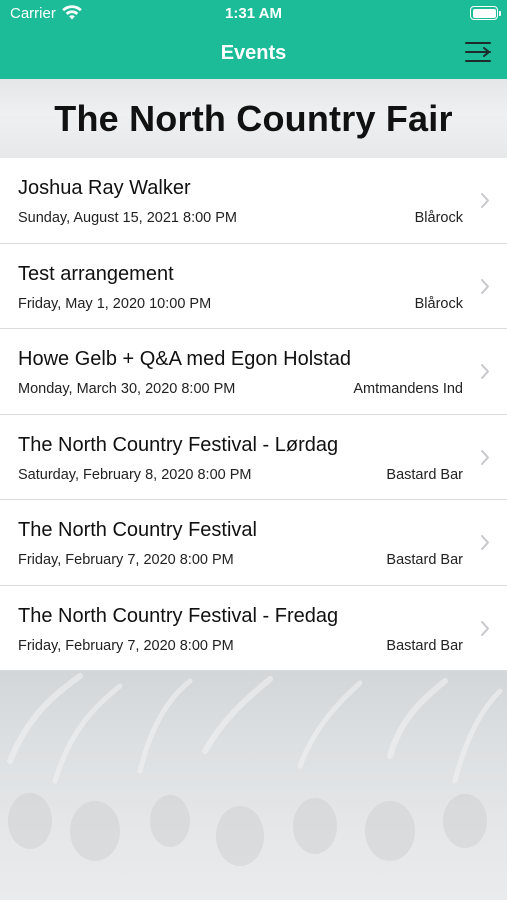 Image resolution: width=507 pixels, height=900 pixels. I want to click on page-title: The North Country Fair, so click(253, 118).